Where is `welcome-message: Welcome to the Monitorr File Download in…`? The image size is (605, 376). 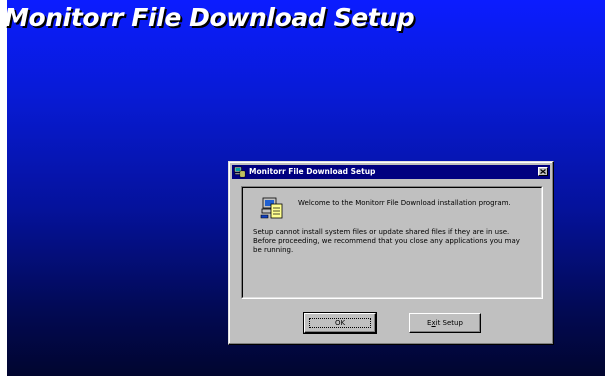
welcome-message: Welcome to the Monitorr File Download in… is located at coordinates (404, 203).